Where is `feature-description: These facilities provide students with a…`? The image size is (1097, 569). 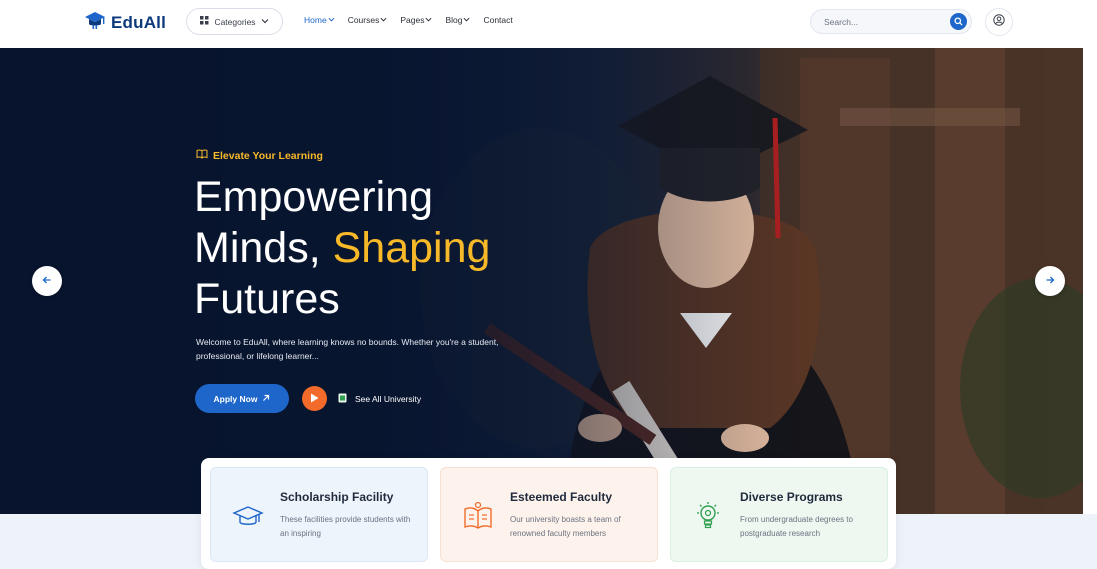 feature-description: These facilities provide students with a… is located at coordinates (345, 526).